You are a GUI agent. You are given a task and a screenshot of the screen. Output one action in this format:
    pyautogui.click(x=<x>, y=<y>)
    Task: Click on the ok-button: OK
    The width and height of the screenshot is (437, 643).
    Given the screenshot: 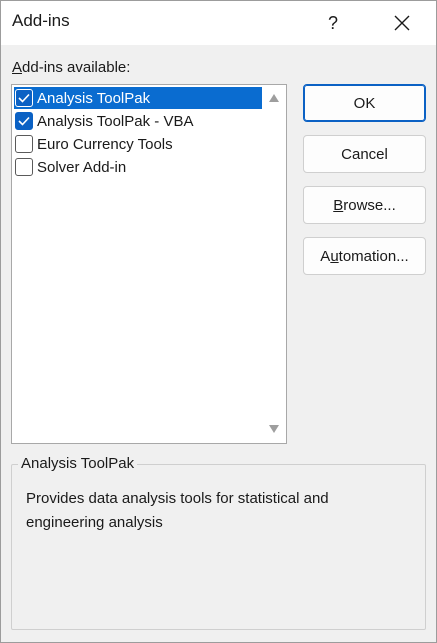 What is the action you would take?
    pyautogui.click(x=364, y=103)
    